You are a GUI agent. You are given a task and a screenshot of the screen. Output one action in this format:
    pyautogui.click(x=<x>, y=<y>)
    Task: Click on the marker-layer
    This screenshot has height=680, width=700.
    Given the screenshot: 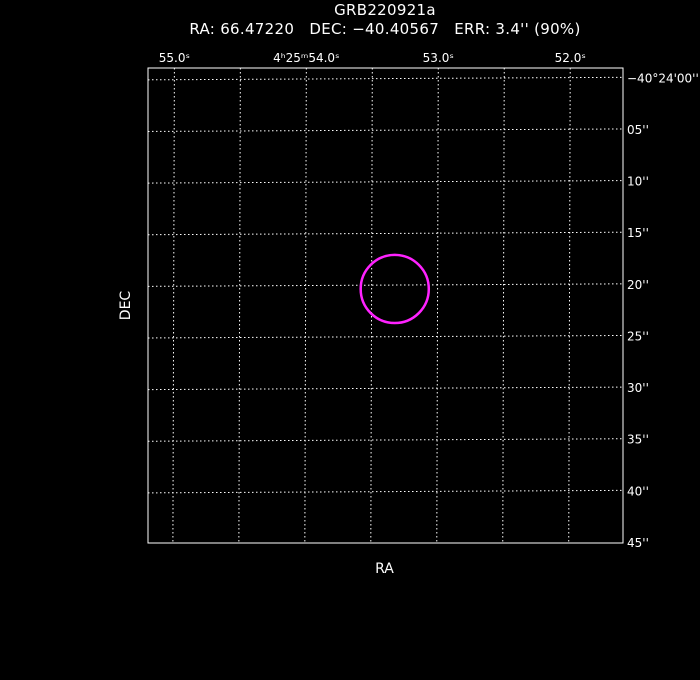 What is the action you would take?
    pyautogui.click(x=395, y=289)
    